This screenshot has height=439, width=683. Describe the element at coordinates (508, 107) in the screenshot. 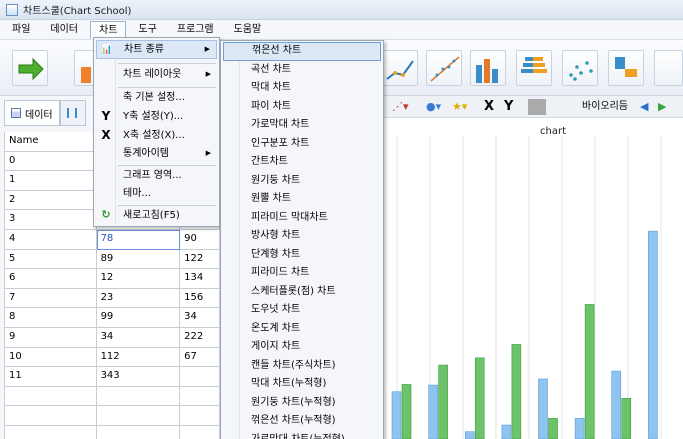

I see `y-axis-button: Y` at that location.